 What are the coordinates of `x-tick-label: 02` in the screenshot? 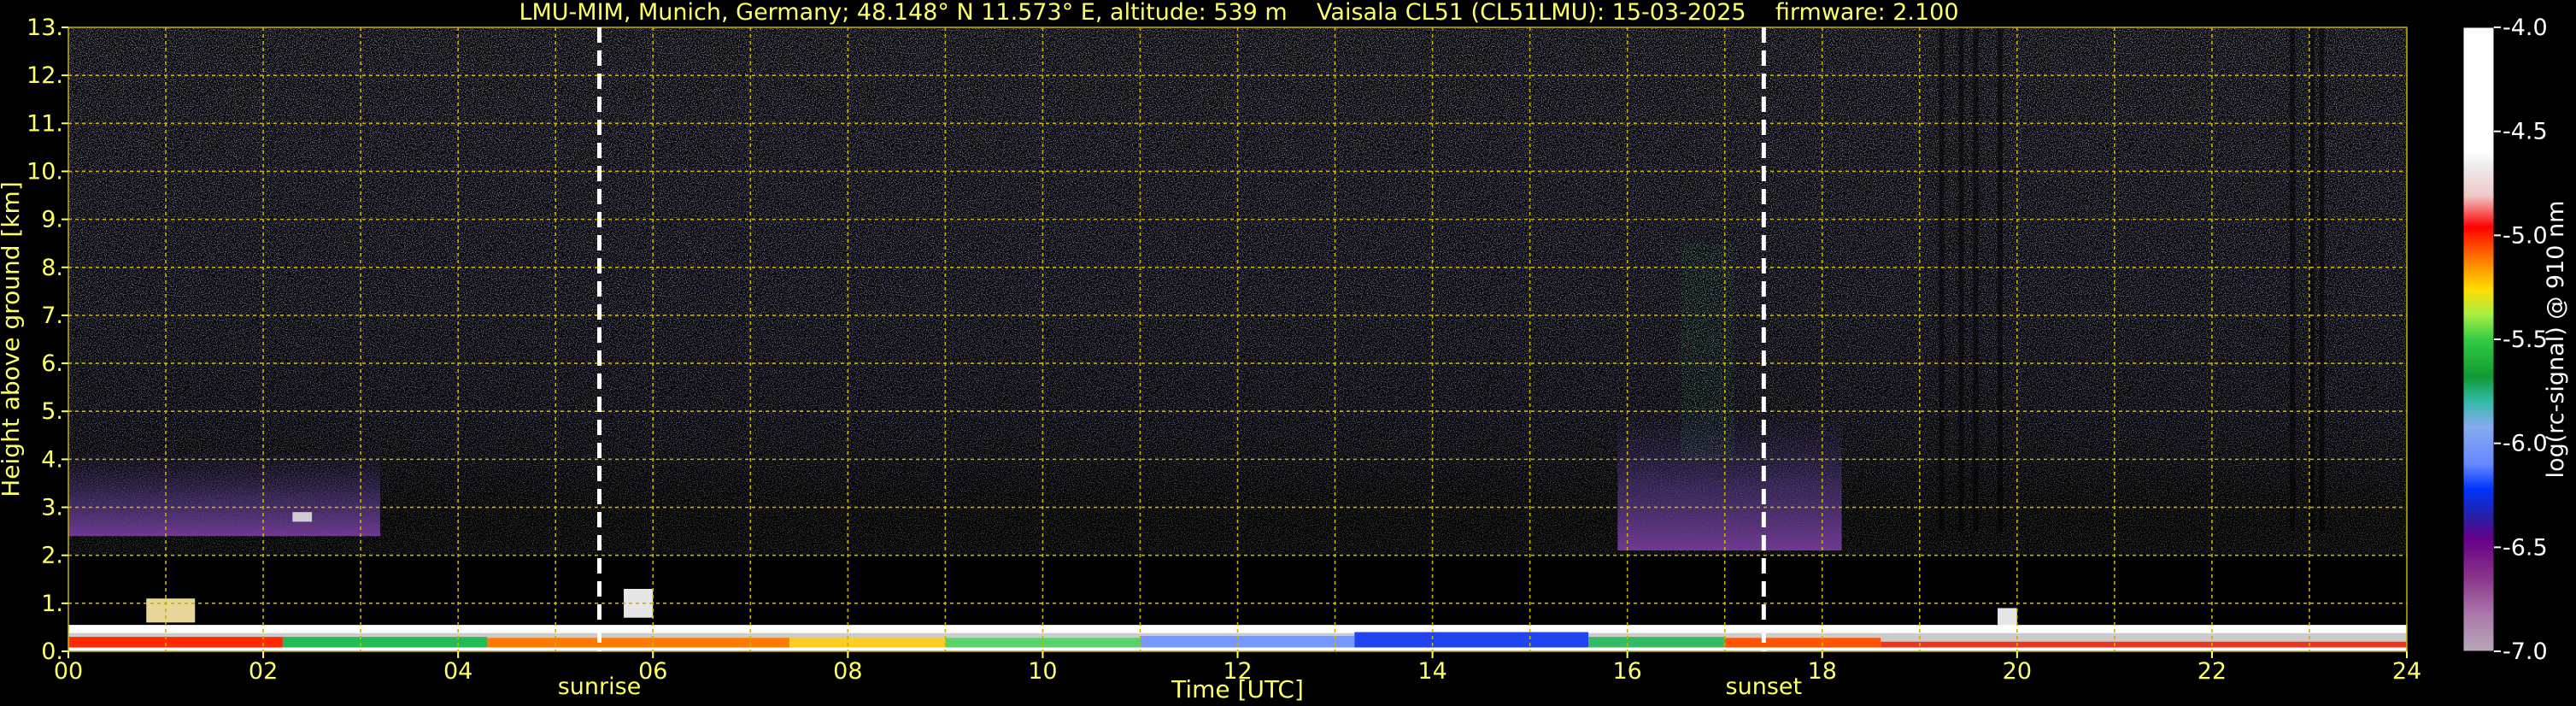 It's located at (263, 671).